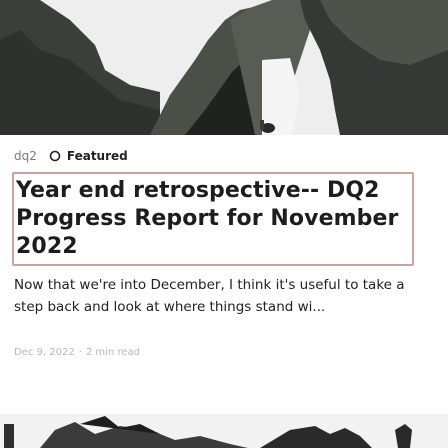  Describe the element at coordinates (112, 352) in the screenshot. I see `read-time: 2 min read` at that location.